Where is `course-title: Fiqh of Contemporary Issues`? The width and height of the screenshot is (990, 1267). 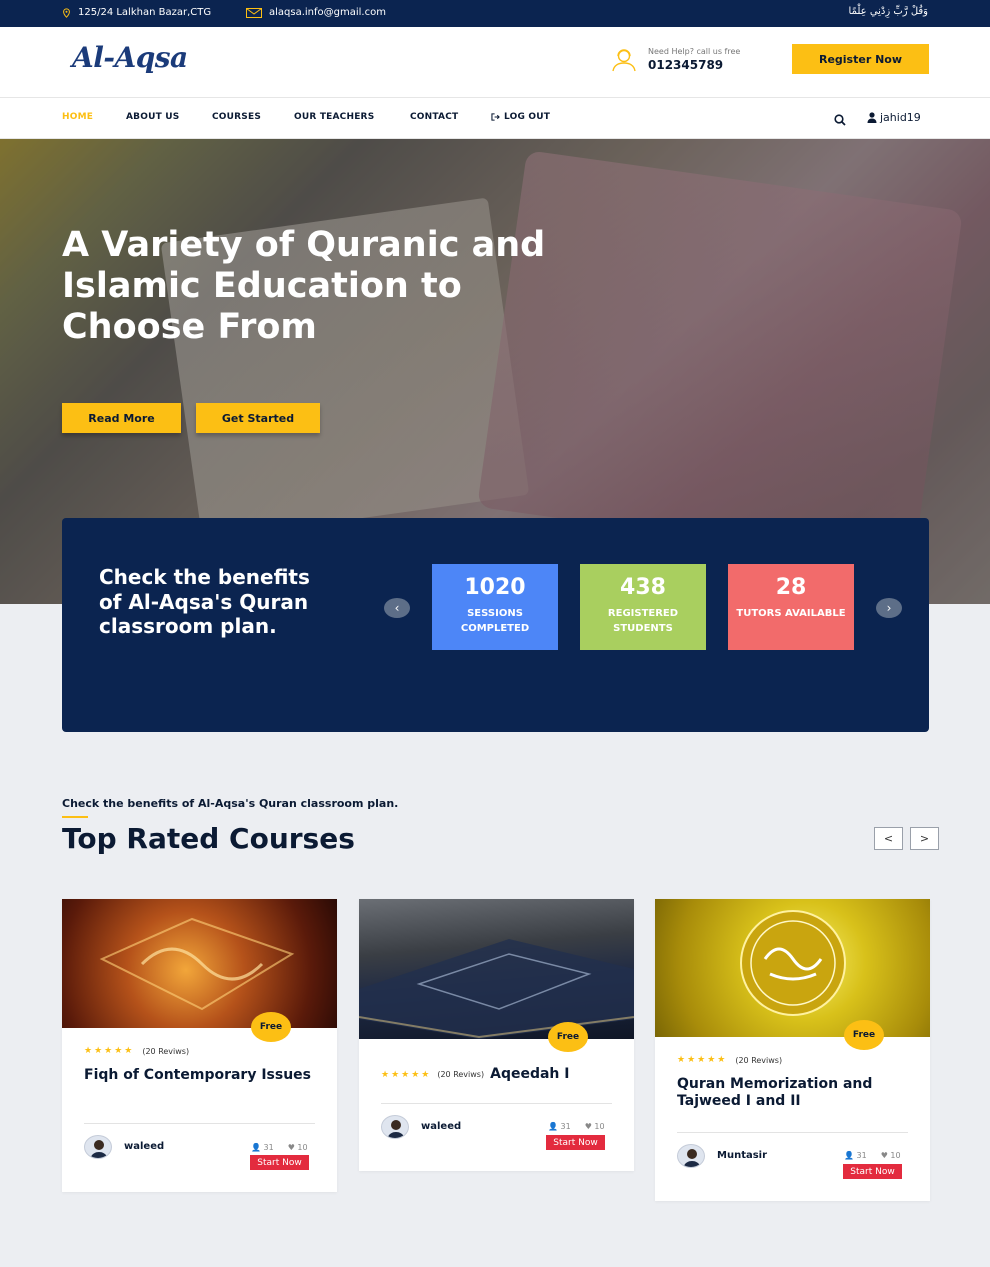 course-title: Fiqh of Contemporary Issues is located at coordinates (199, 1075).